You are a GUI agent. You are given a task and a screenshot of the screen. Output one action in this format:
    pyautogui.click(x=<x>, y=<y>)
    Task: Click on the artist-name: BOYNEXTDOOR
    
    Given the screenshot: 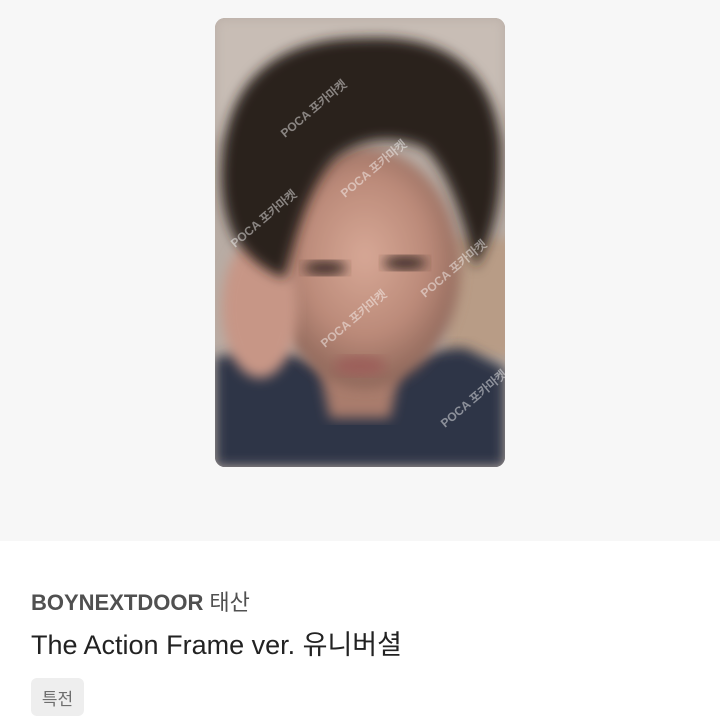 What is the action you would take?
    pyautogui.click(x=117, y=602)
    